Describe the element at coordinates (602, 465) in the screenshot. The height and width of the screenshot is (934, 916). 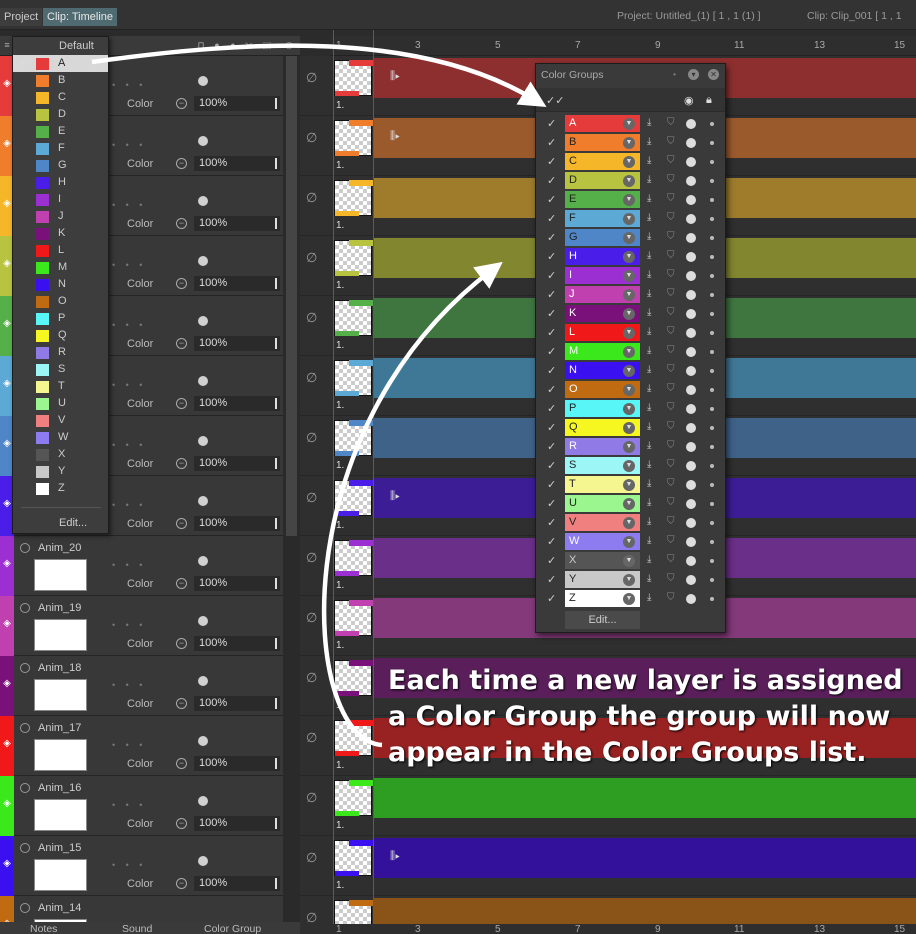
I see `color-group-swatch: S ▼` at that location.